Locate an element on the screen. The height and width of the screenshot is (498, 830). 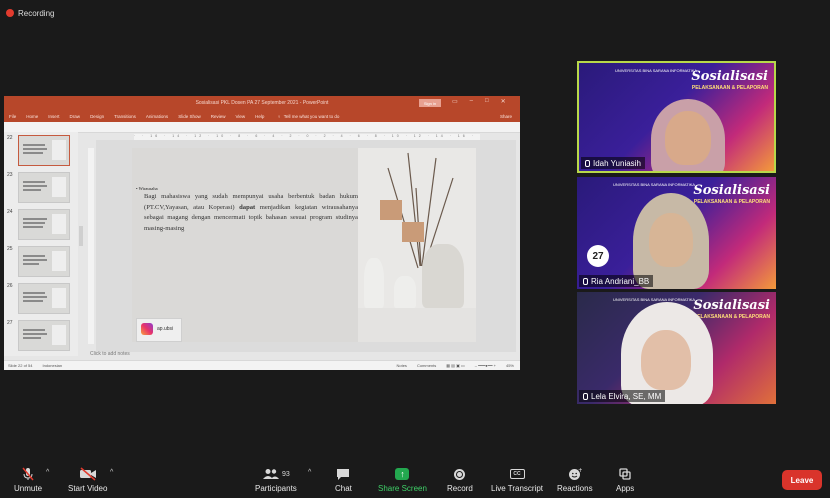
smiley-plus-icon: + is located at coordinates (575, 474).